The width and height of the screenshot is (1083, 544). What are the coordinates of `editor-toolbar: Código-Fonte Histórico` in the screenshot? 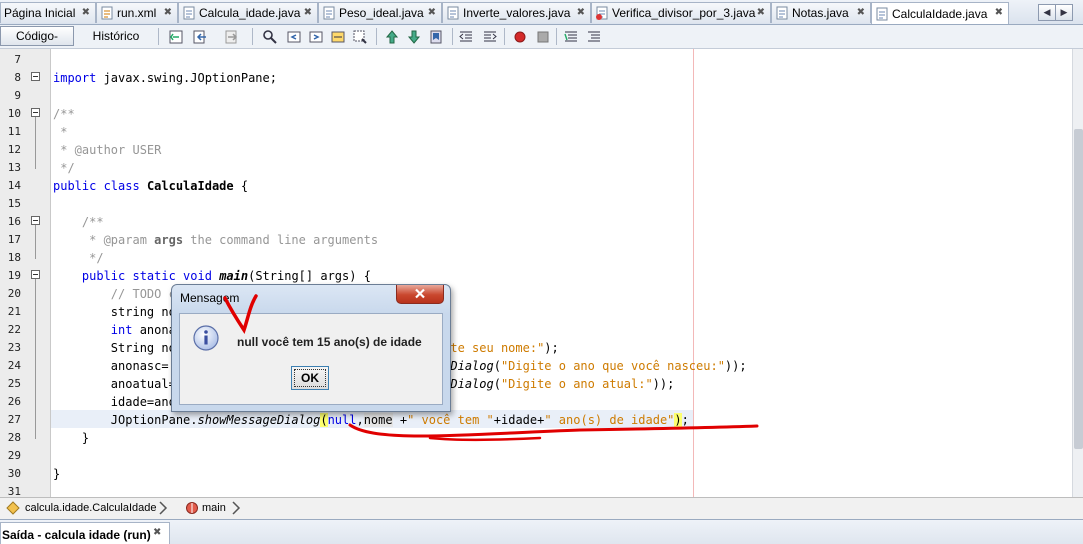 It's located at (541, 43).